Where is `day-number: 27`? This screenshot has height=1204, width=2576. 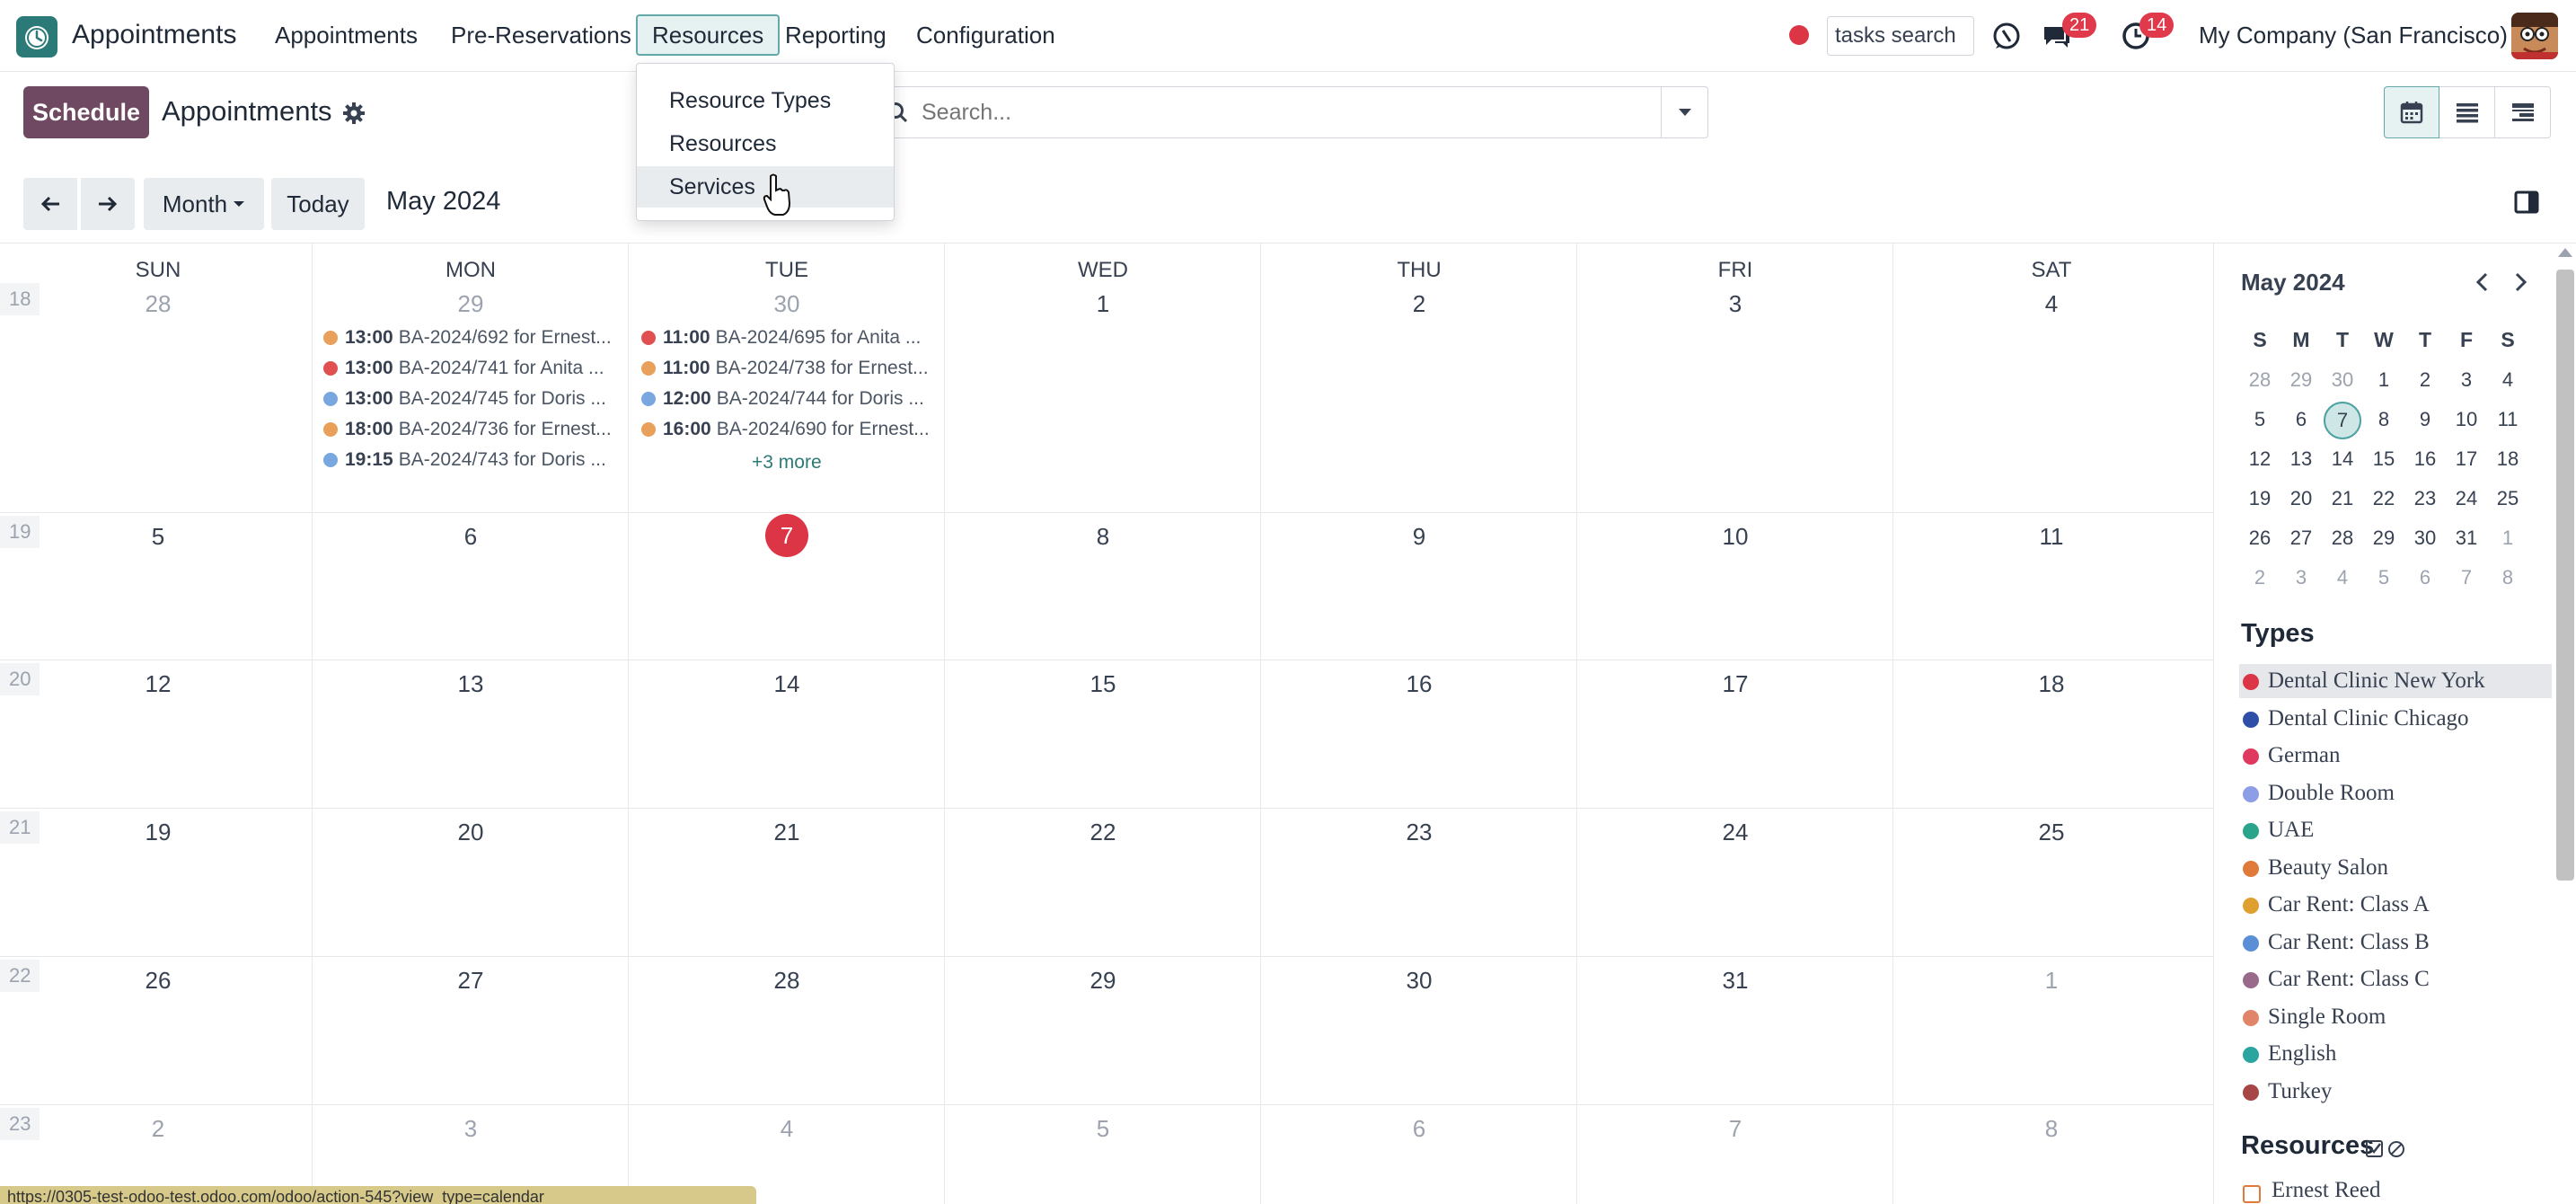 day-number: 27 is located at coordinates (471, 981).